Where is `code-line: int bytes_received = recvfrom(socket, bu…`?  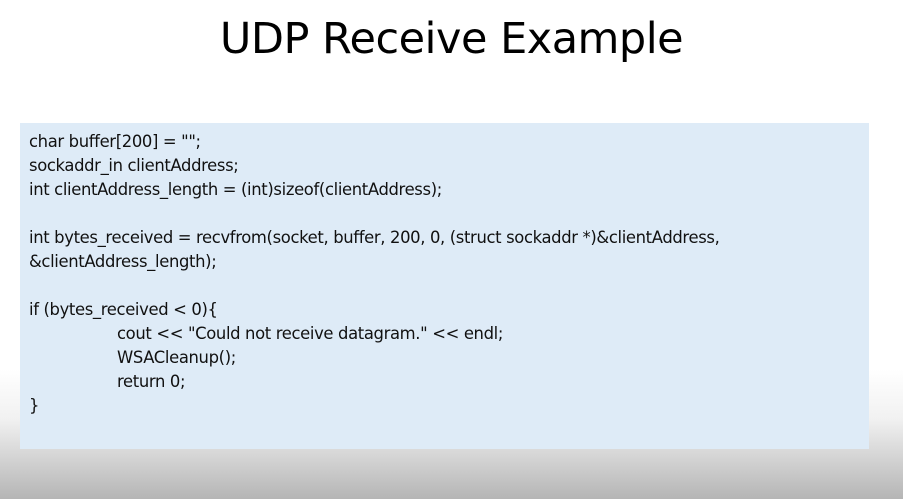
code-line: int bytes_received = recvfrom(socket, bu… is located at coordinates (374, 237).